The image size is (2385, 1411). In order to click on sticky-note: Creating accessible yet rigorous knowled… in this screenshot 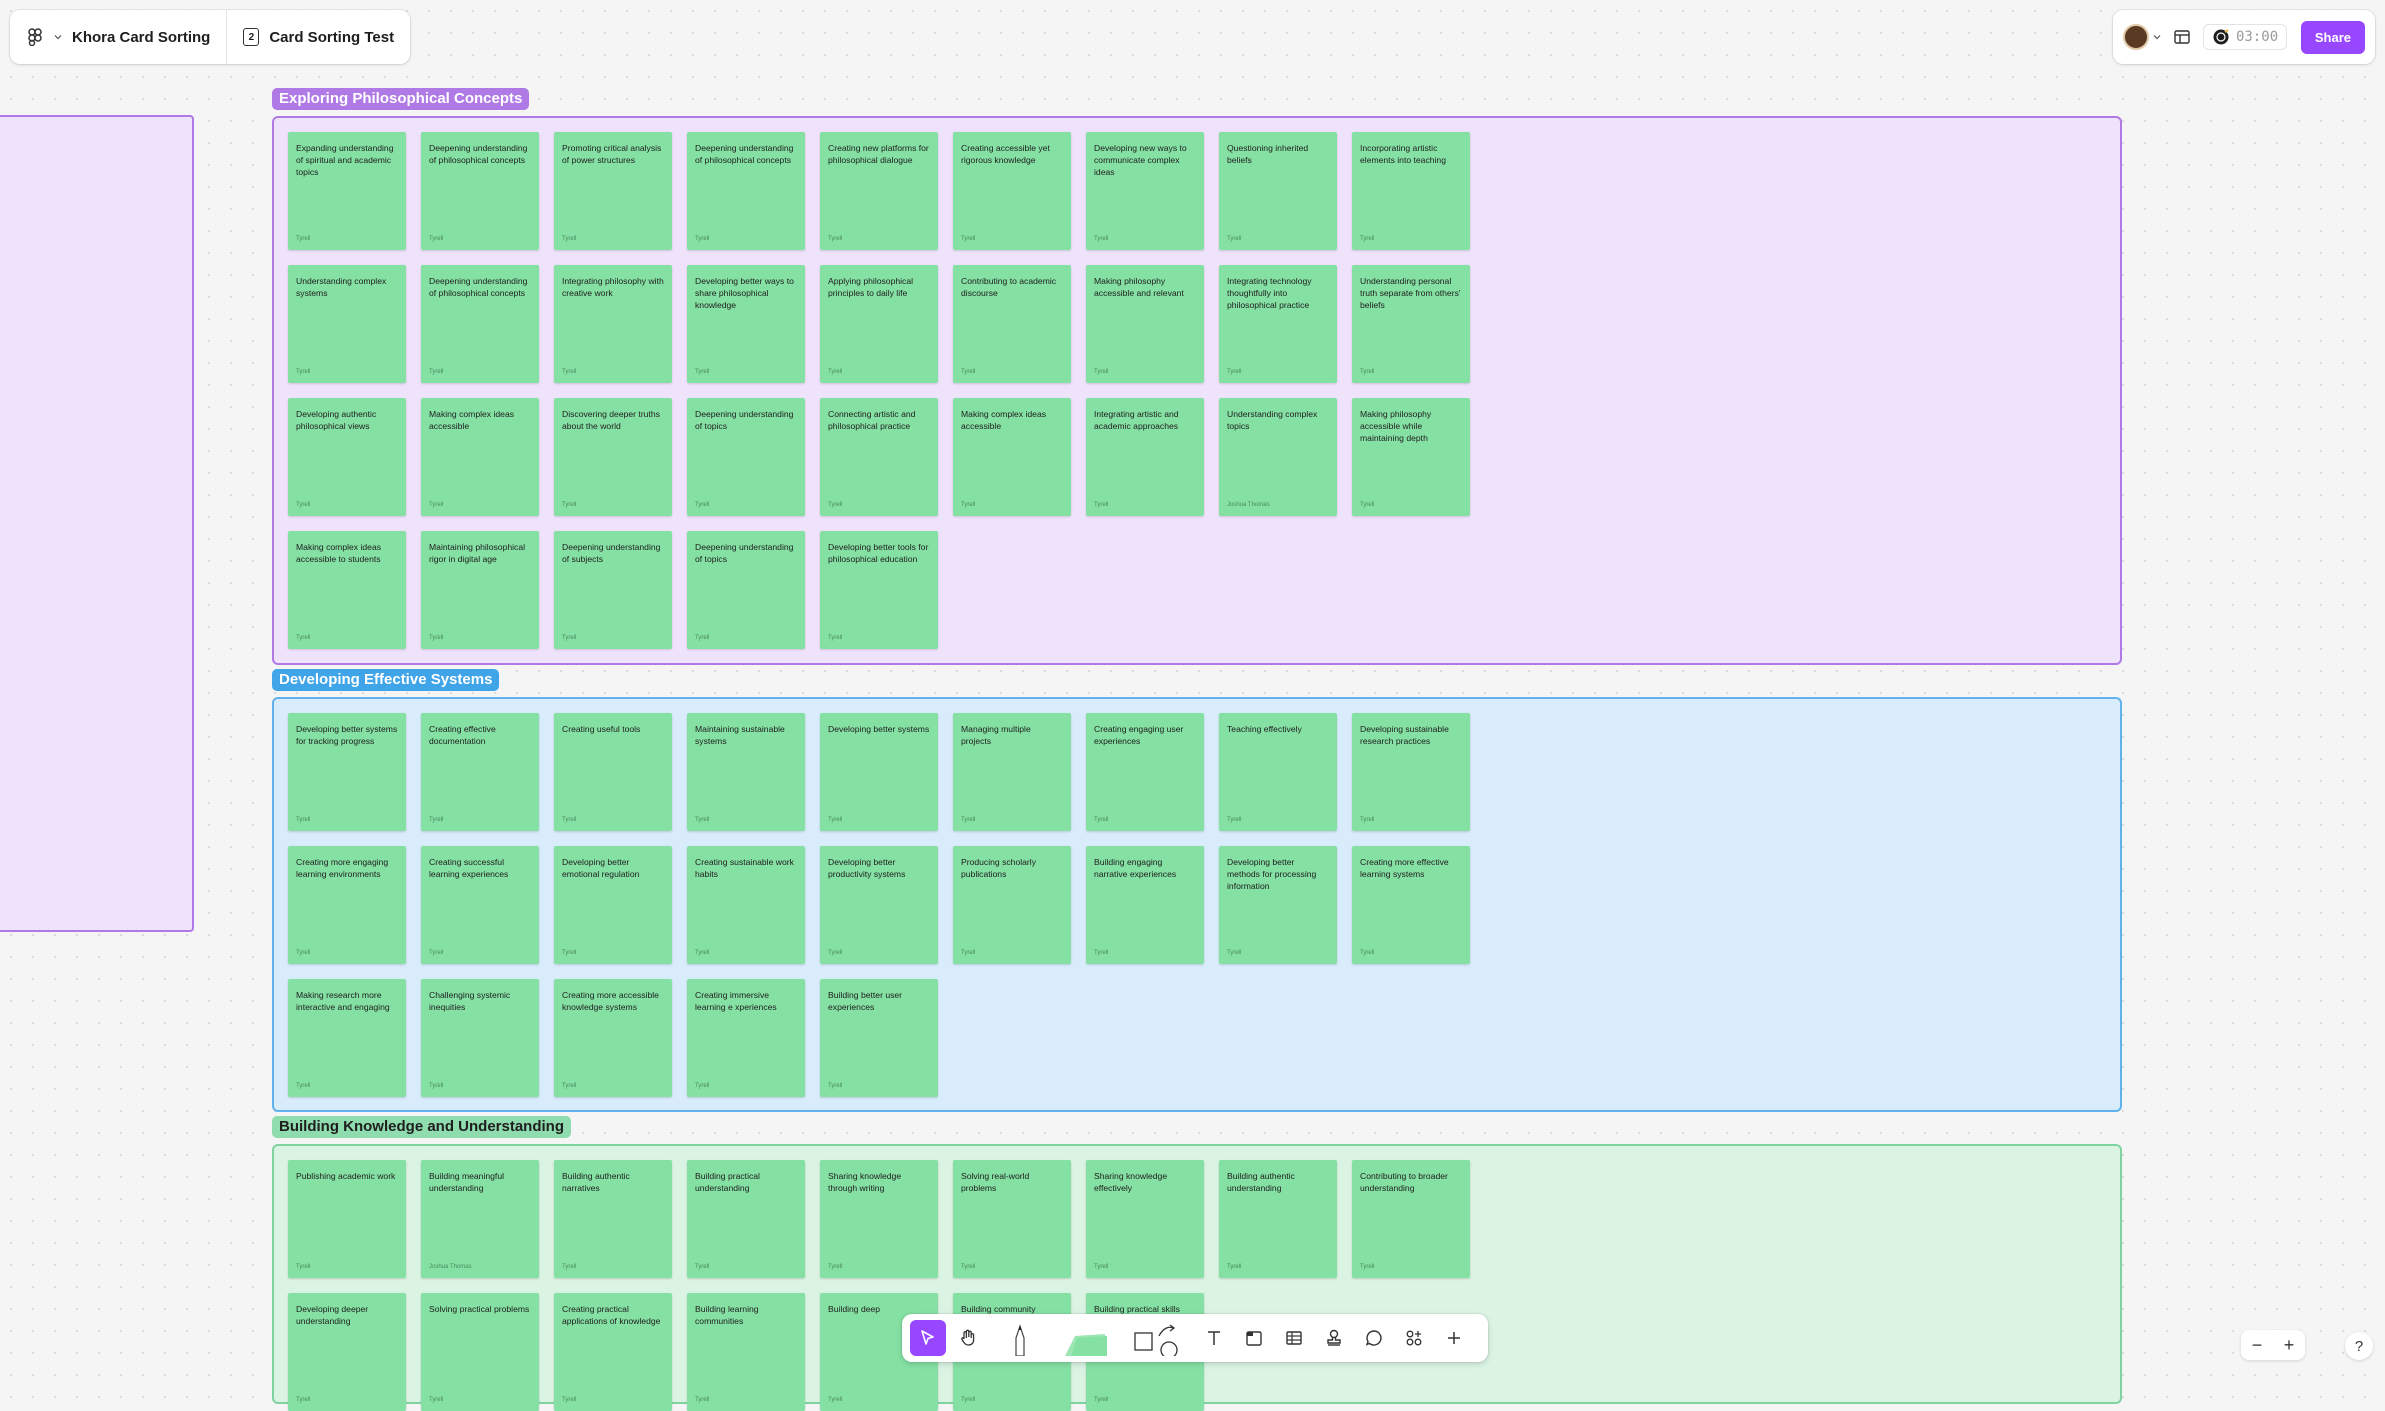, I will do `click(1012, 191)`.